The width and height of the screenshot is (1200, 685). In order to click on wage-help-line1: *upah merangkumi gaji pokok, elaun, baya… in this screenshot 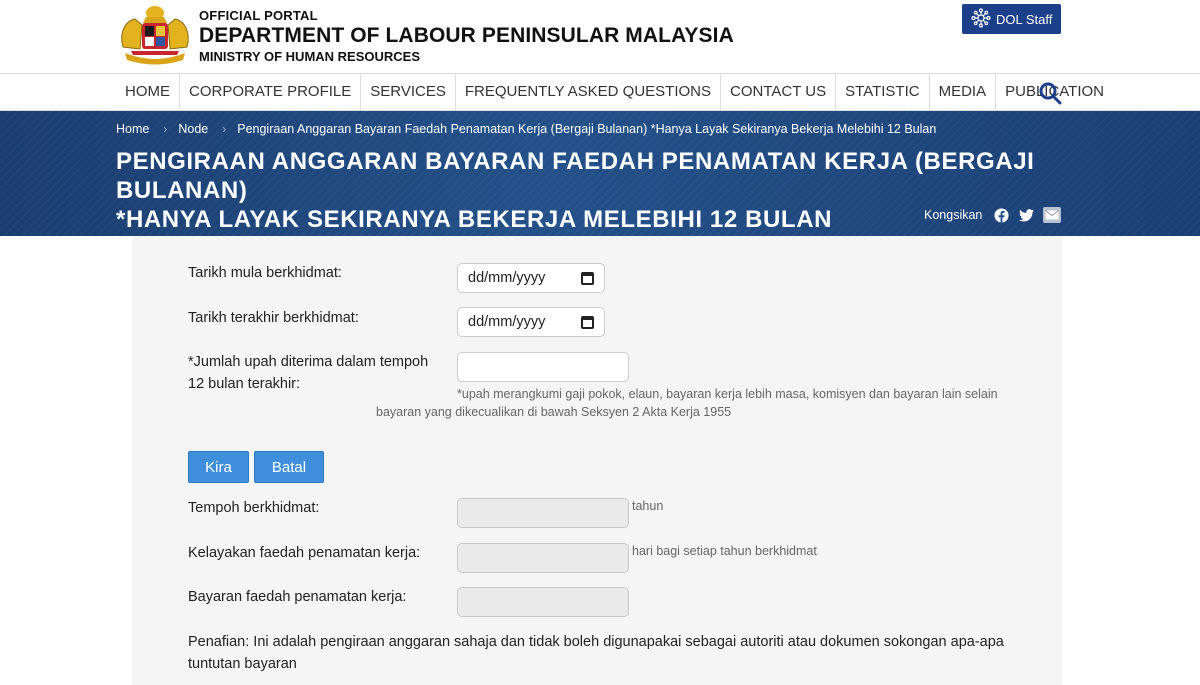, I will do `click(727, 394)`.